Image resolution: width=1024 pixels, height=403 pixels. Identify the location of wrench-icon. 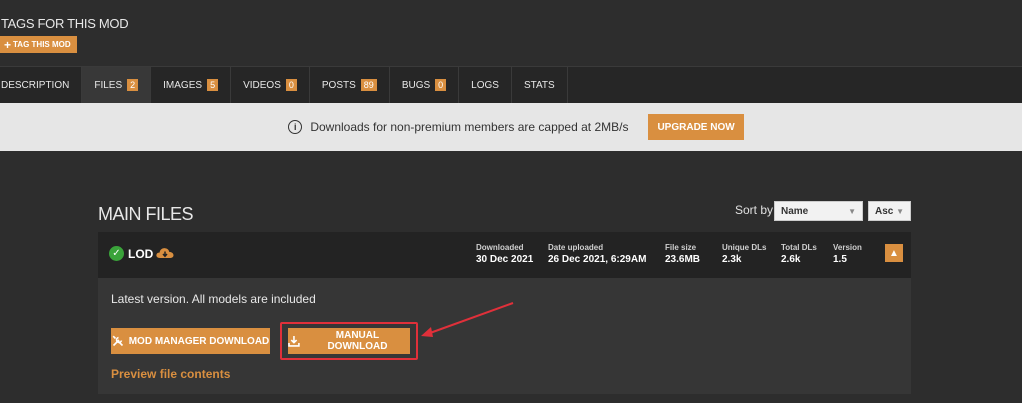
(117, 341).